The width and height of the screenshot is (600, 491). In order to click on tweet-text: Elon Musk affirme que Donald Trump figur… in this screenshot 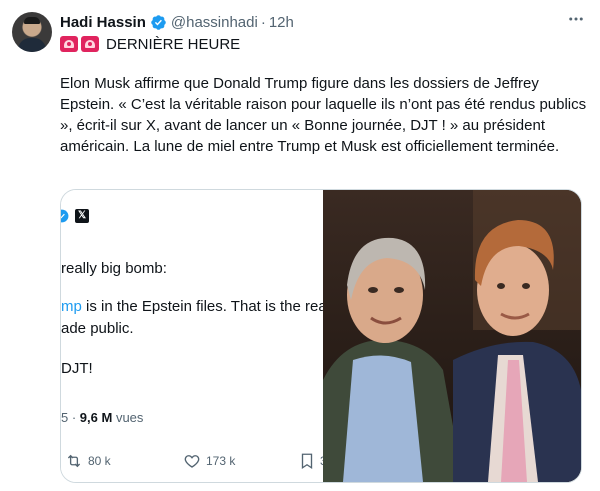, I will do `click(323, 115)`.